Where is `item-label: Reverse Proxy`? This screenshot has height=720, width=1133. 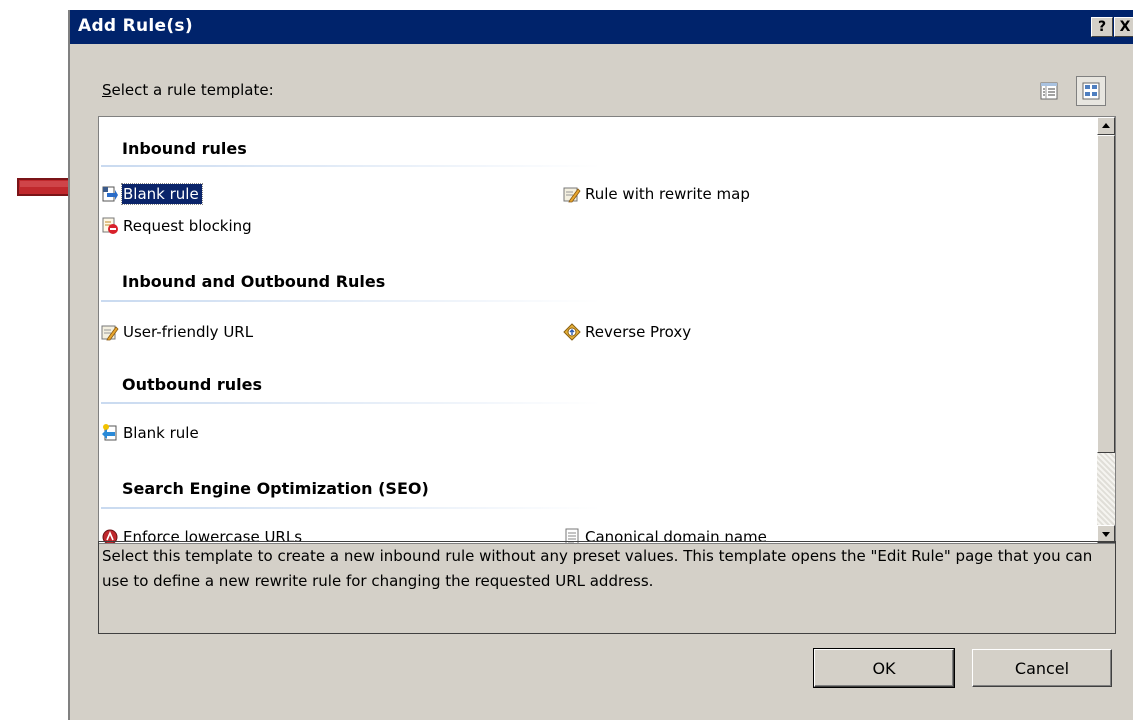 item-label: Reverse Proxy is located at coordinates (638, 332).